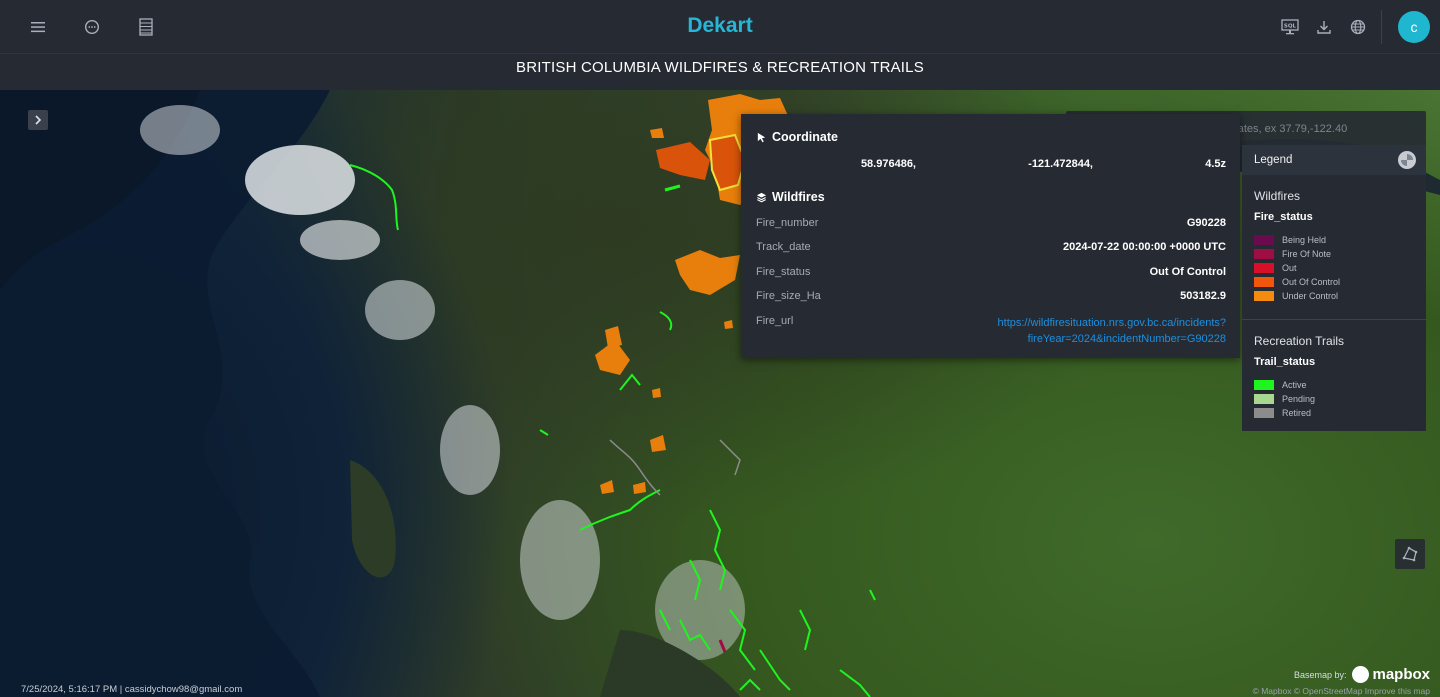 This screenshot has width=1440, height=697. What do you see at coordinates (1144, 247) in the screenshot?
I see `field-value: 2024-07-22 00:00:00 +0000 UTC` at bounding box center [1144, 247].